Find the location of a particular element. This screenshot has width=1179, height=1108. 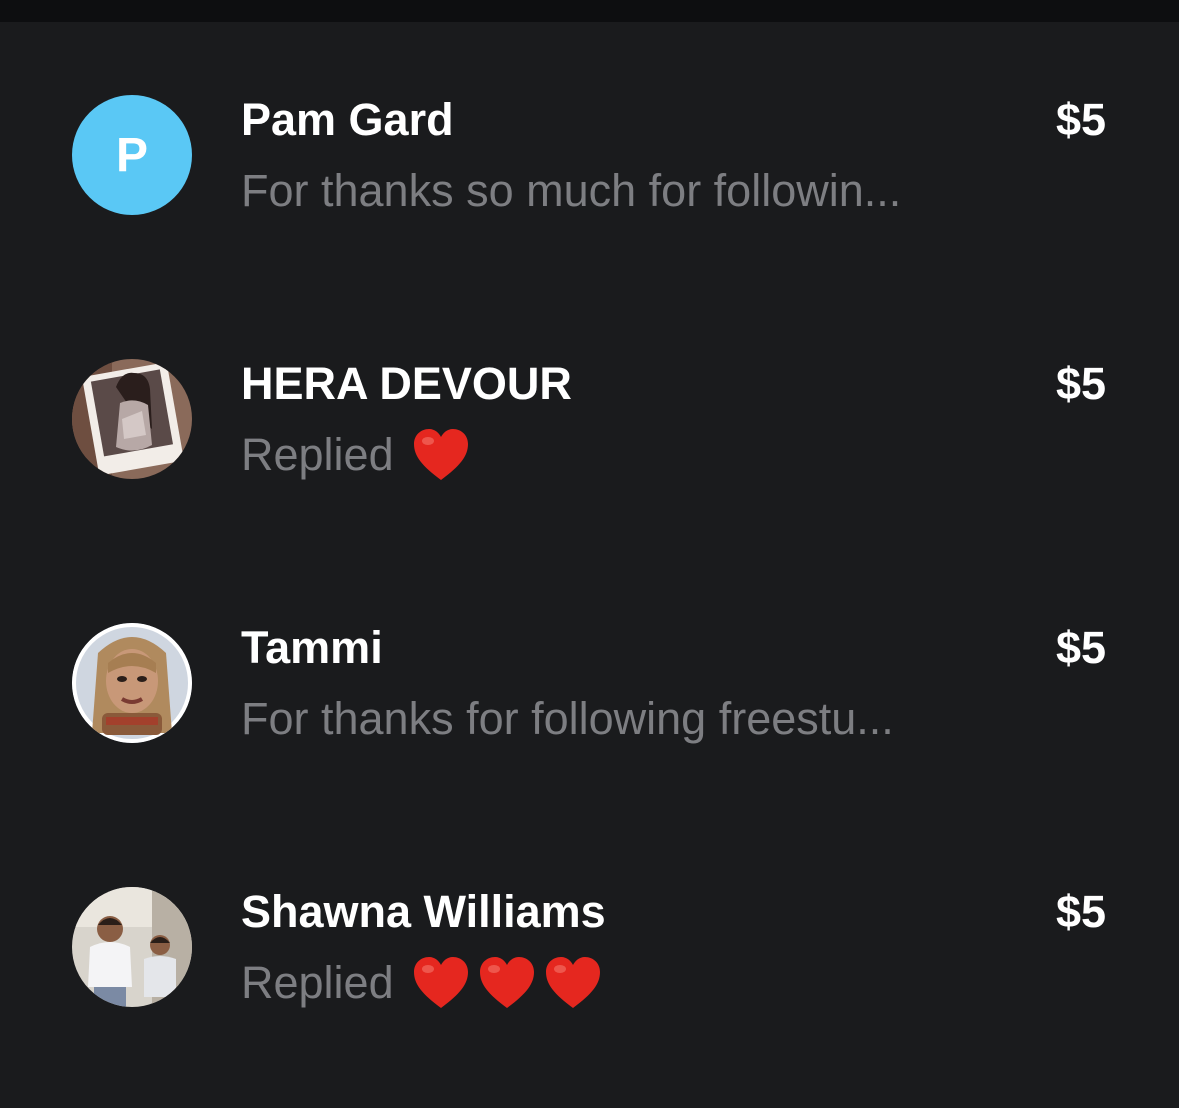

sender-name: Shawna Williams is located at coordinates (423, 911).